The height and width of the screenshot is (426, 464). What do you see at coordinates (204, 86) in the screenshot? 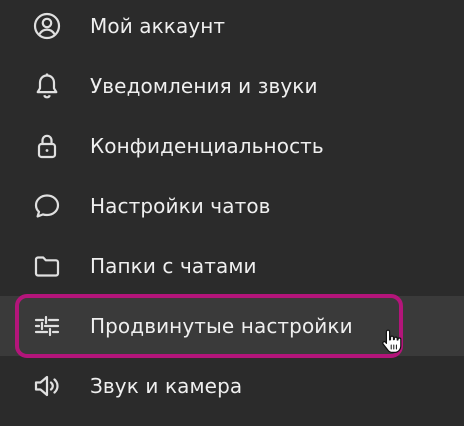
I see `menu-item-label: Уведомления и звуки` at bounding box center [204, 86].